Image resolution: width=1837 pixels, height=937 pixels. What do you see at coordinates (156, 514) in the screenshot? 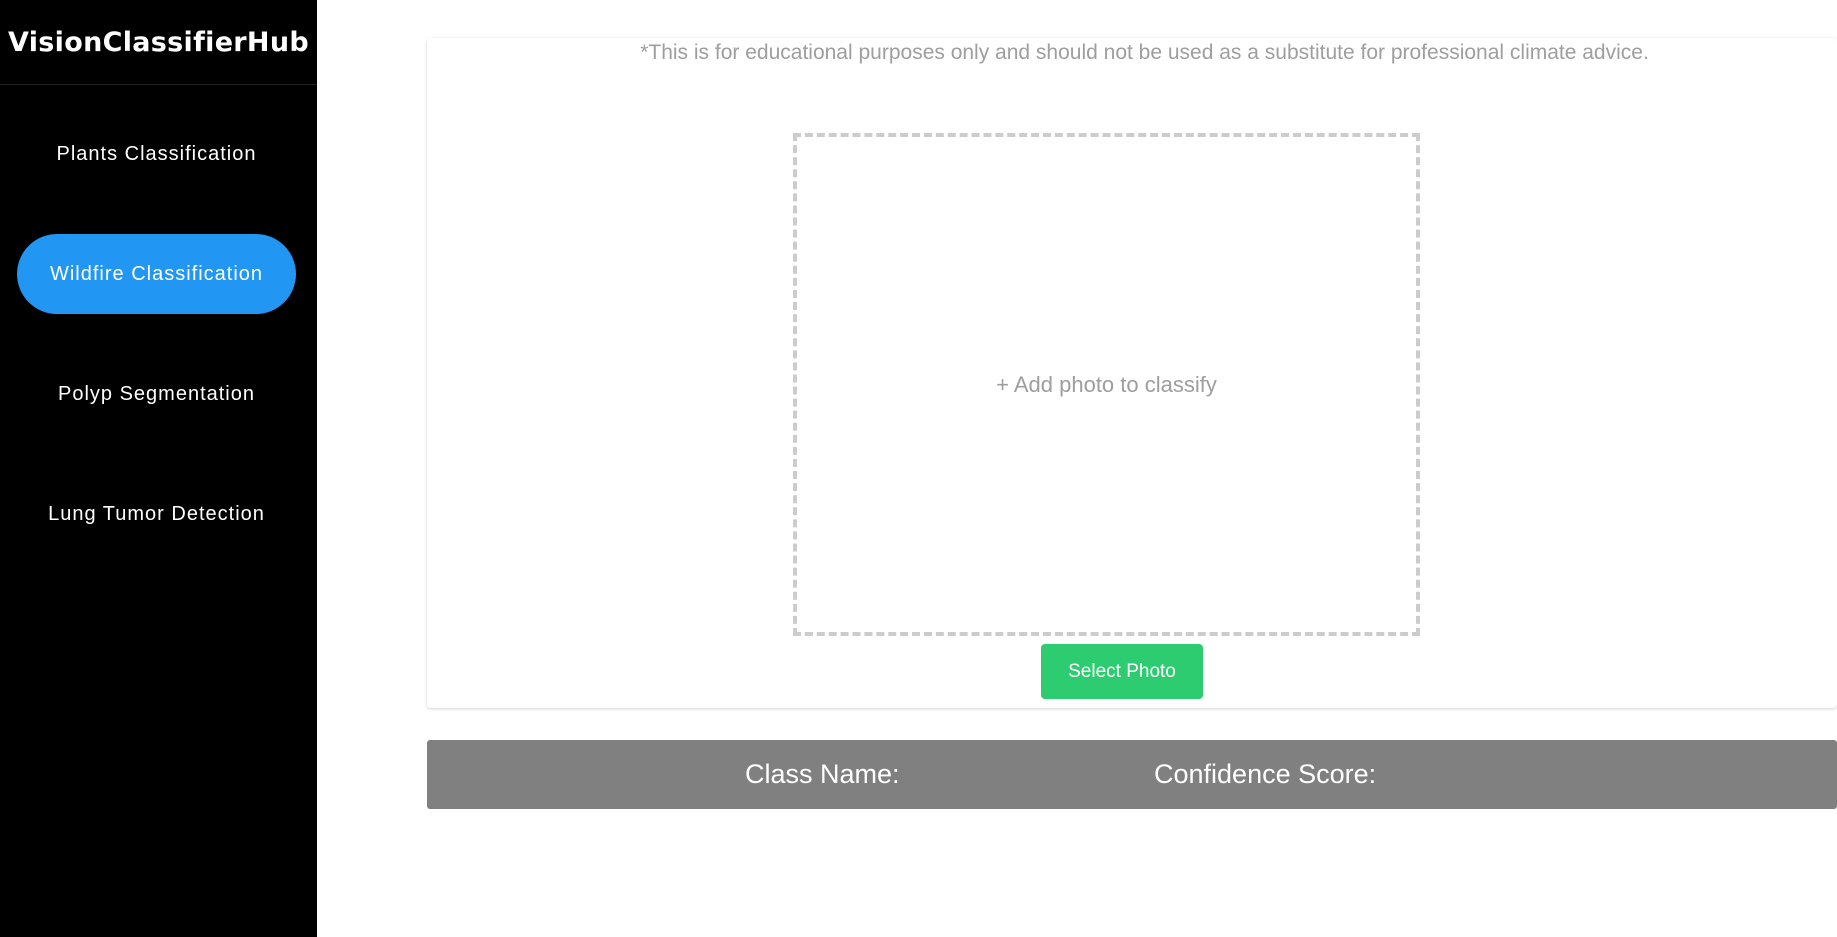
I see `sidebar-item-lung-tumor-detection: Lung Tumor Detection` at bounding box center [156, 514].